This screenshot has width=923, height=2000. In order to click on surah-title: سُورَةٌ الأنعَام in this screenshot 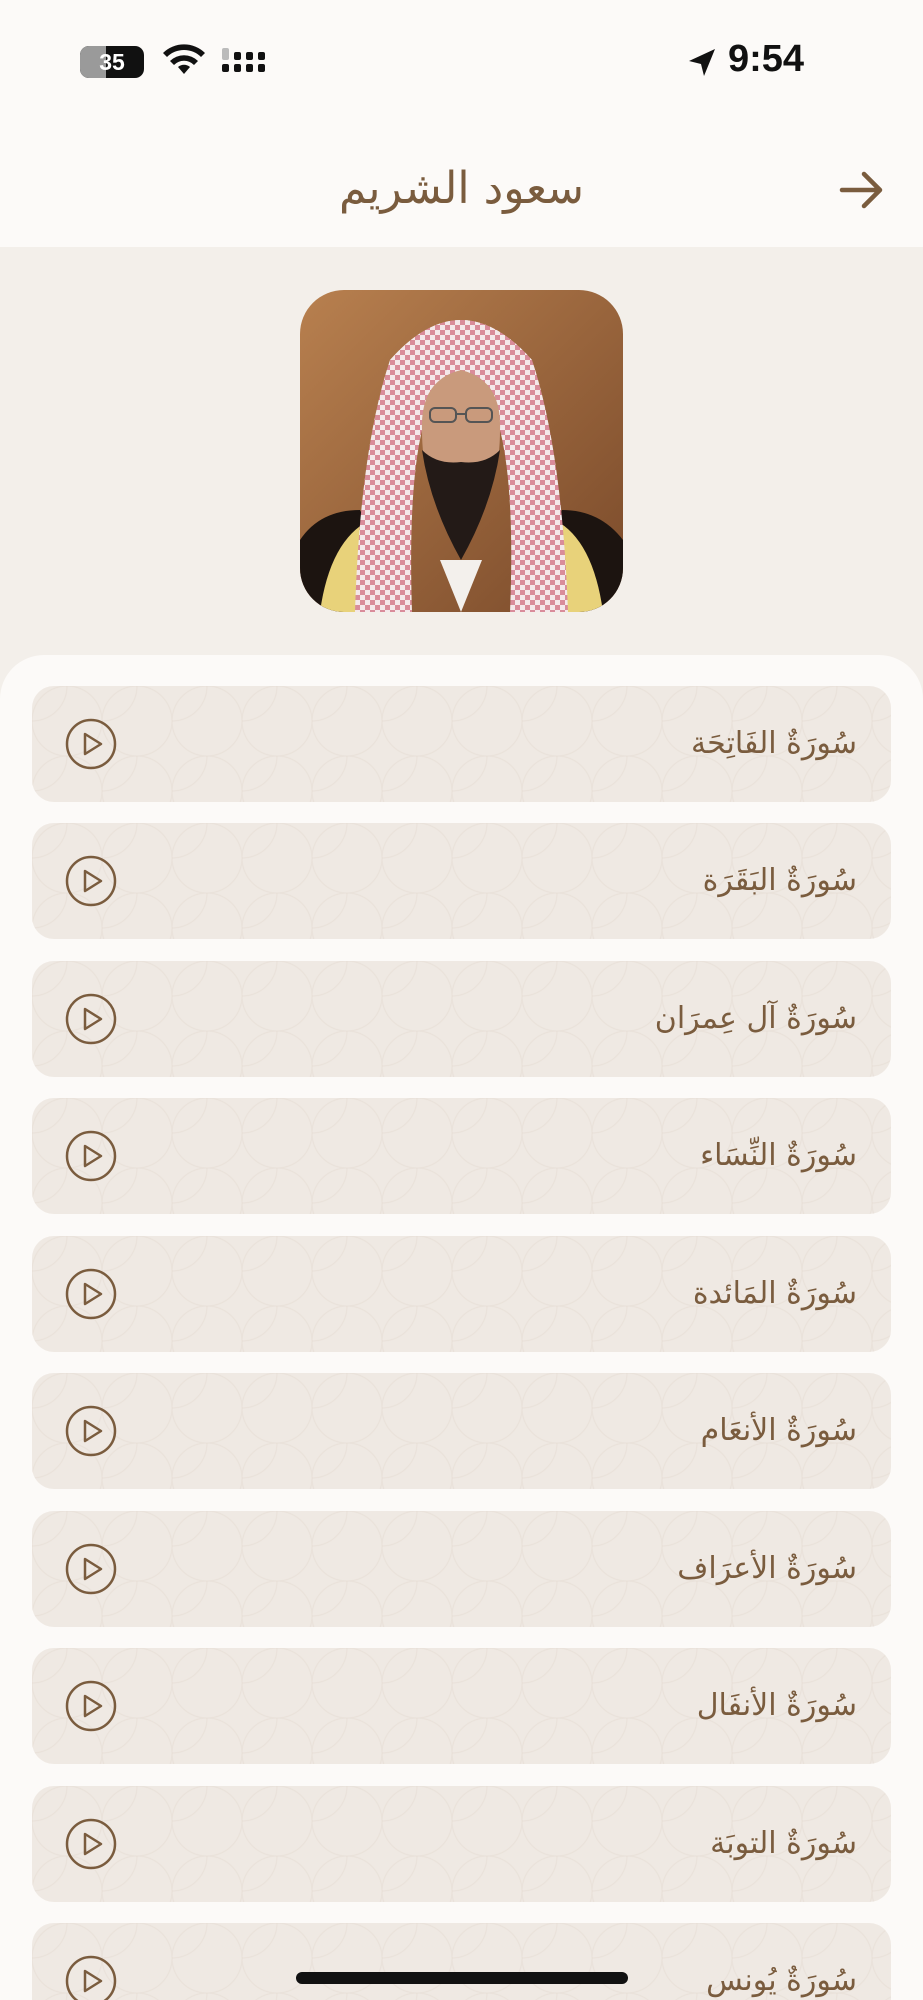, I will do `click(778, 1430)`.